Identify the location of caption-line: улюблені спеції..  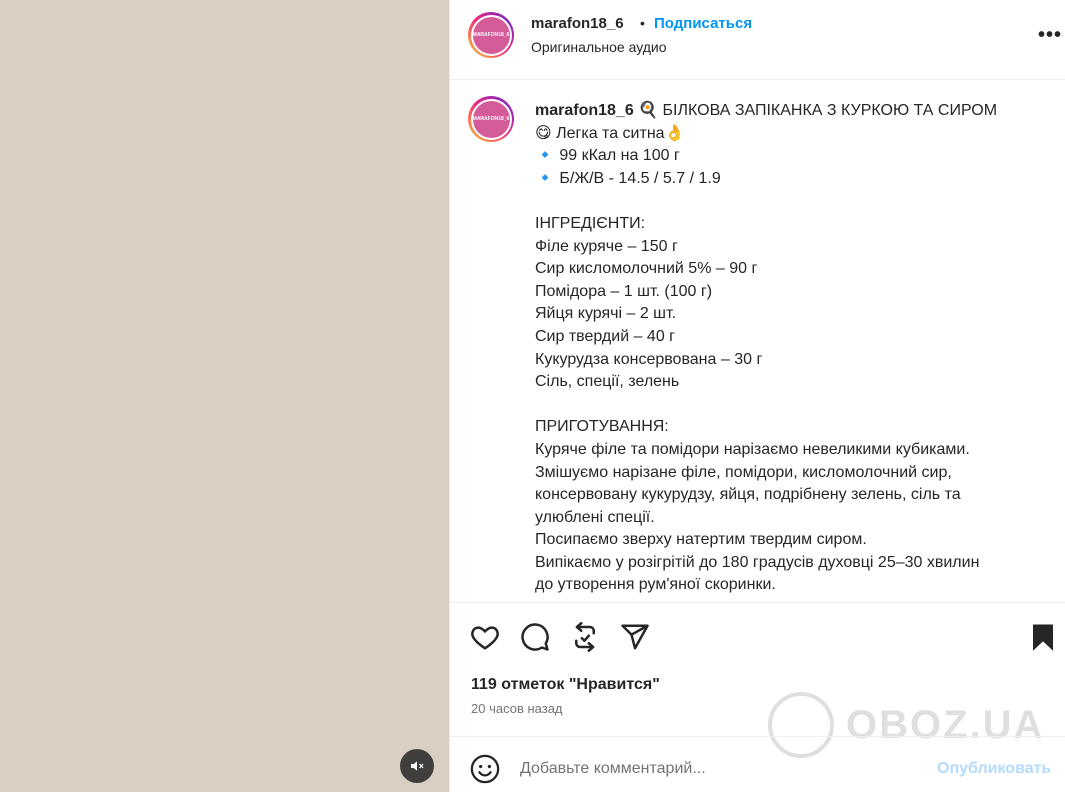
(595, 517).